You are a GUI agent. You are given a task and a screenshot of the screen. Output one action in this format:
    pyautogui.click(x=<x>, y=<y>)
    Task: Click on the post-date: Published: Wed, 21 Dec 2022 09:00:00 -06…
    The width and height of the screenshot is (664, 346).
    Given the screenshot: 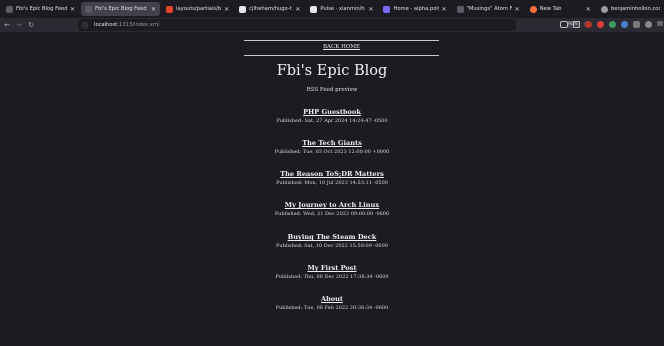 What is the action you would take?
    pyautogui.click(x=332, y=214)
    